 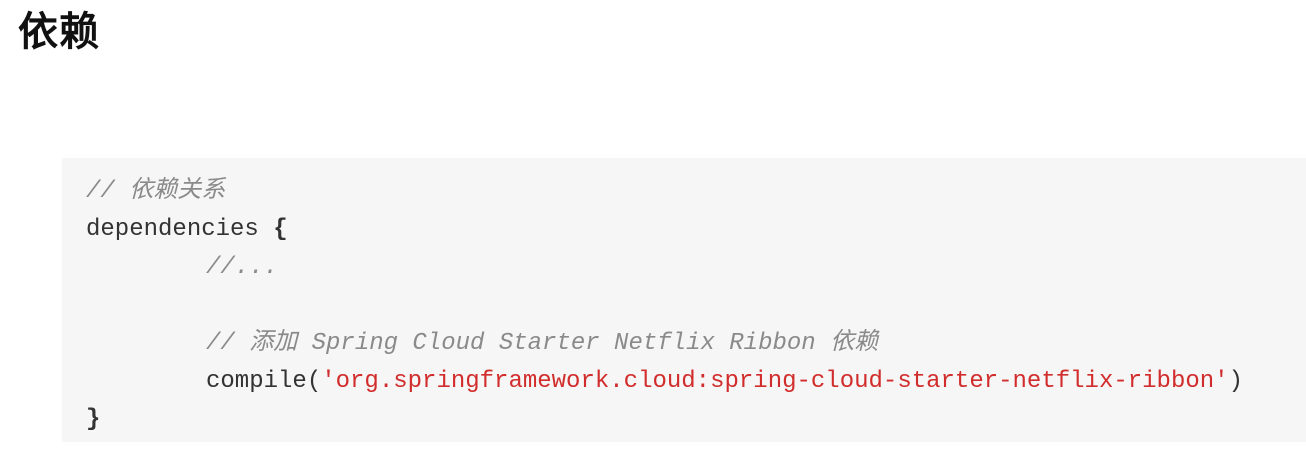 What do you see at coordinates (1235, 381) in the screenshot?
I see `close-paren: )` at bounding box center [1235, 381].